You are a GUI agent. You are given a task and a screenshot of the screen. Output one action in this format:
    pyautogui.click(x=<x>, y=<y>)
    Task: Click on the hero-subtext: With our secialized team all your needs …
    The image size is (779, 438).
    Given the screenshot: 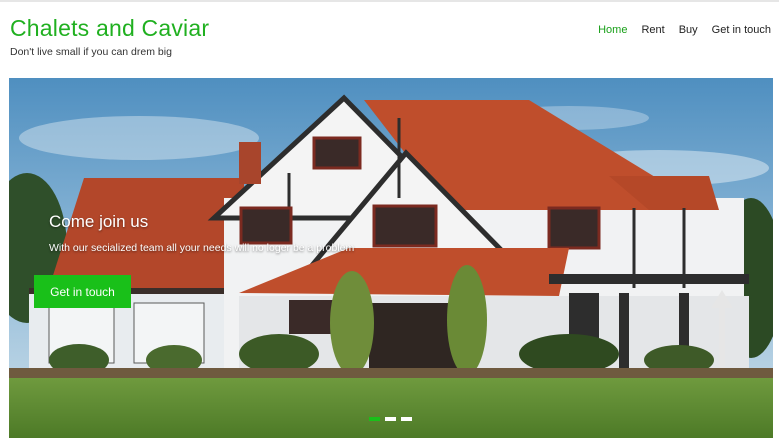 What is the action you would take?
    pyautogui.click(x=202, y=248)
    